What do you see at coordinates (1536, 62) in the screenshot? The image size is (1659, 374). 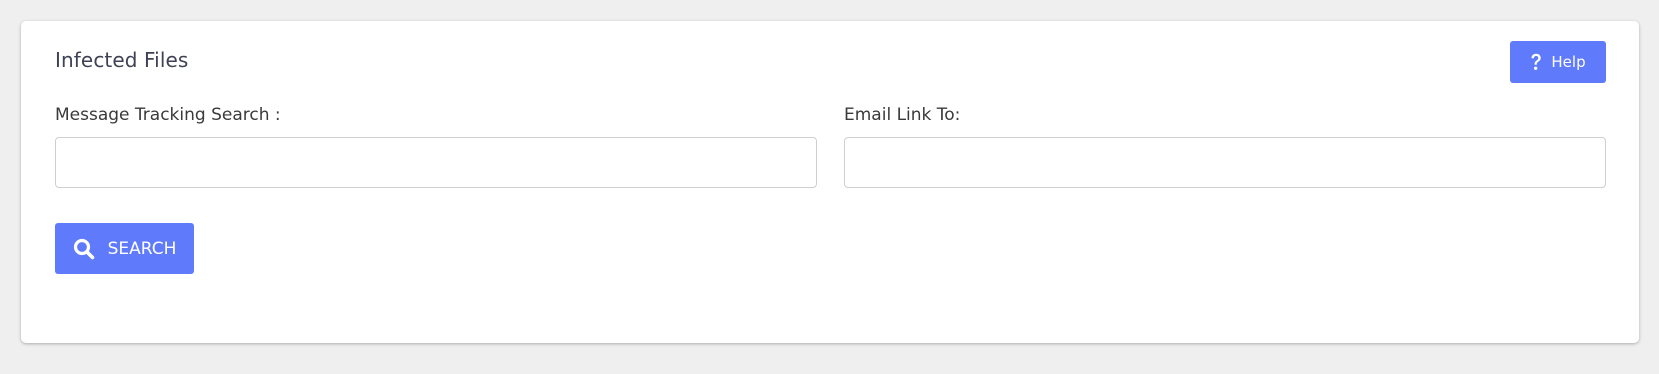 I see `question-icon` at bounding box center [1536, 62].